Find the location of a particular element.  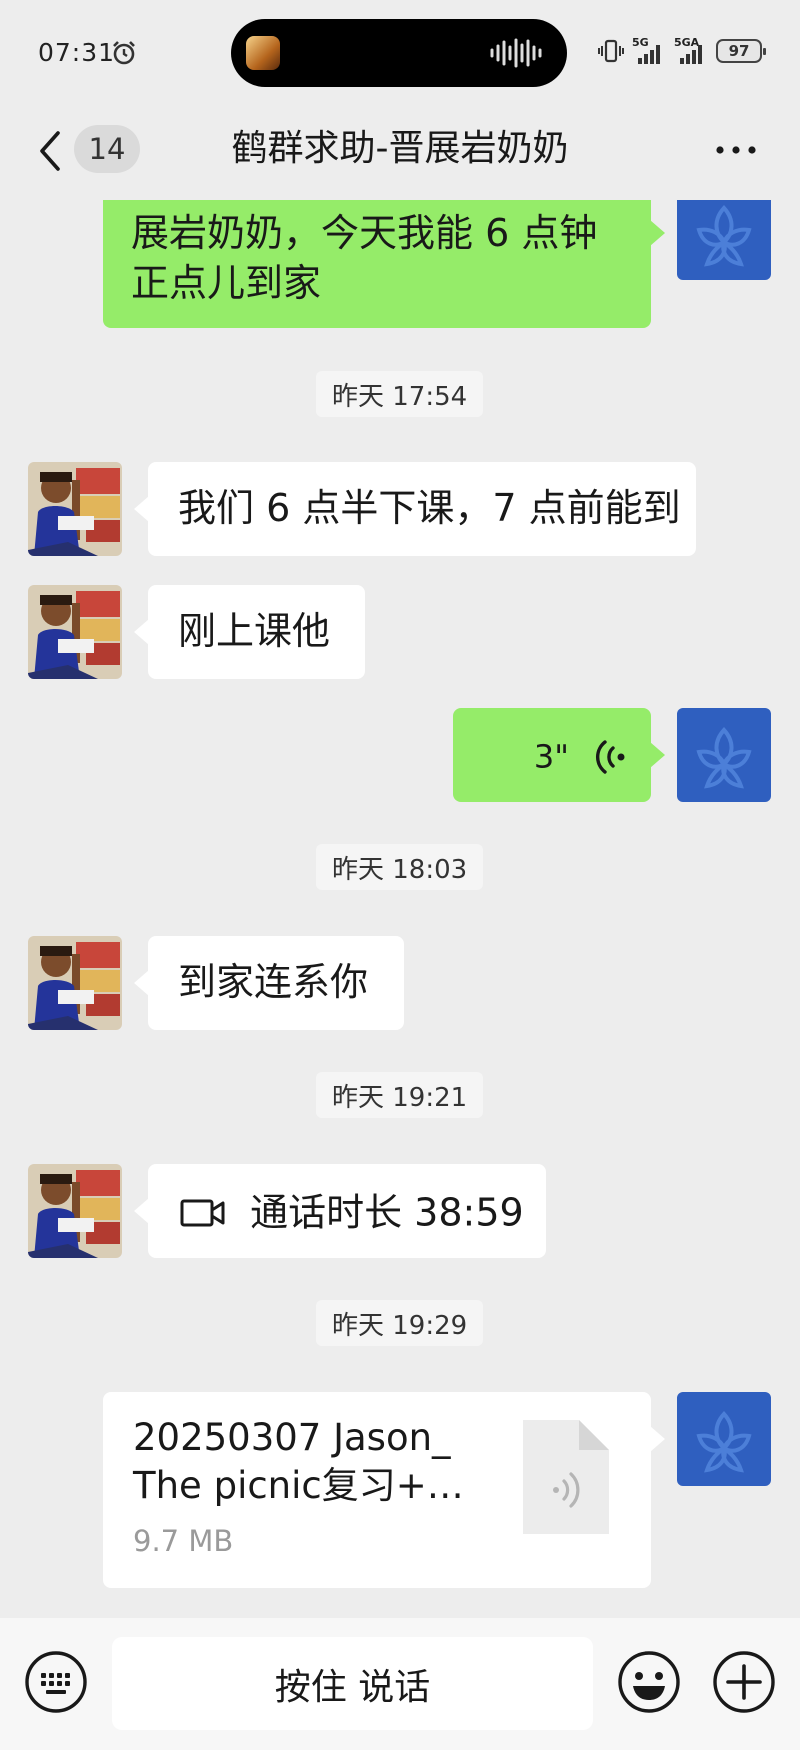

app-thumbnail-icon is located at coordinates (263, 53).